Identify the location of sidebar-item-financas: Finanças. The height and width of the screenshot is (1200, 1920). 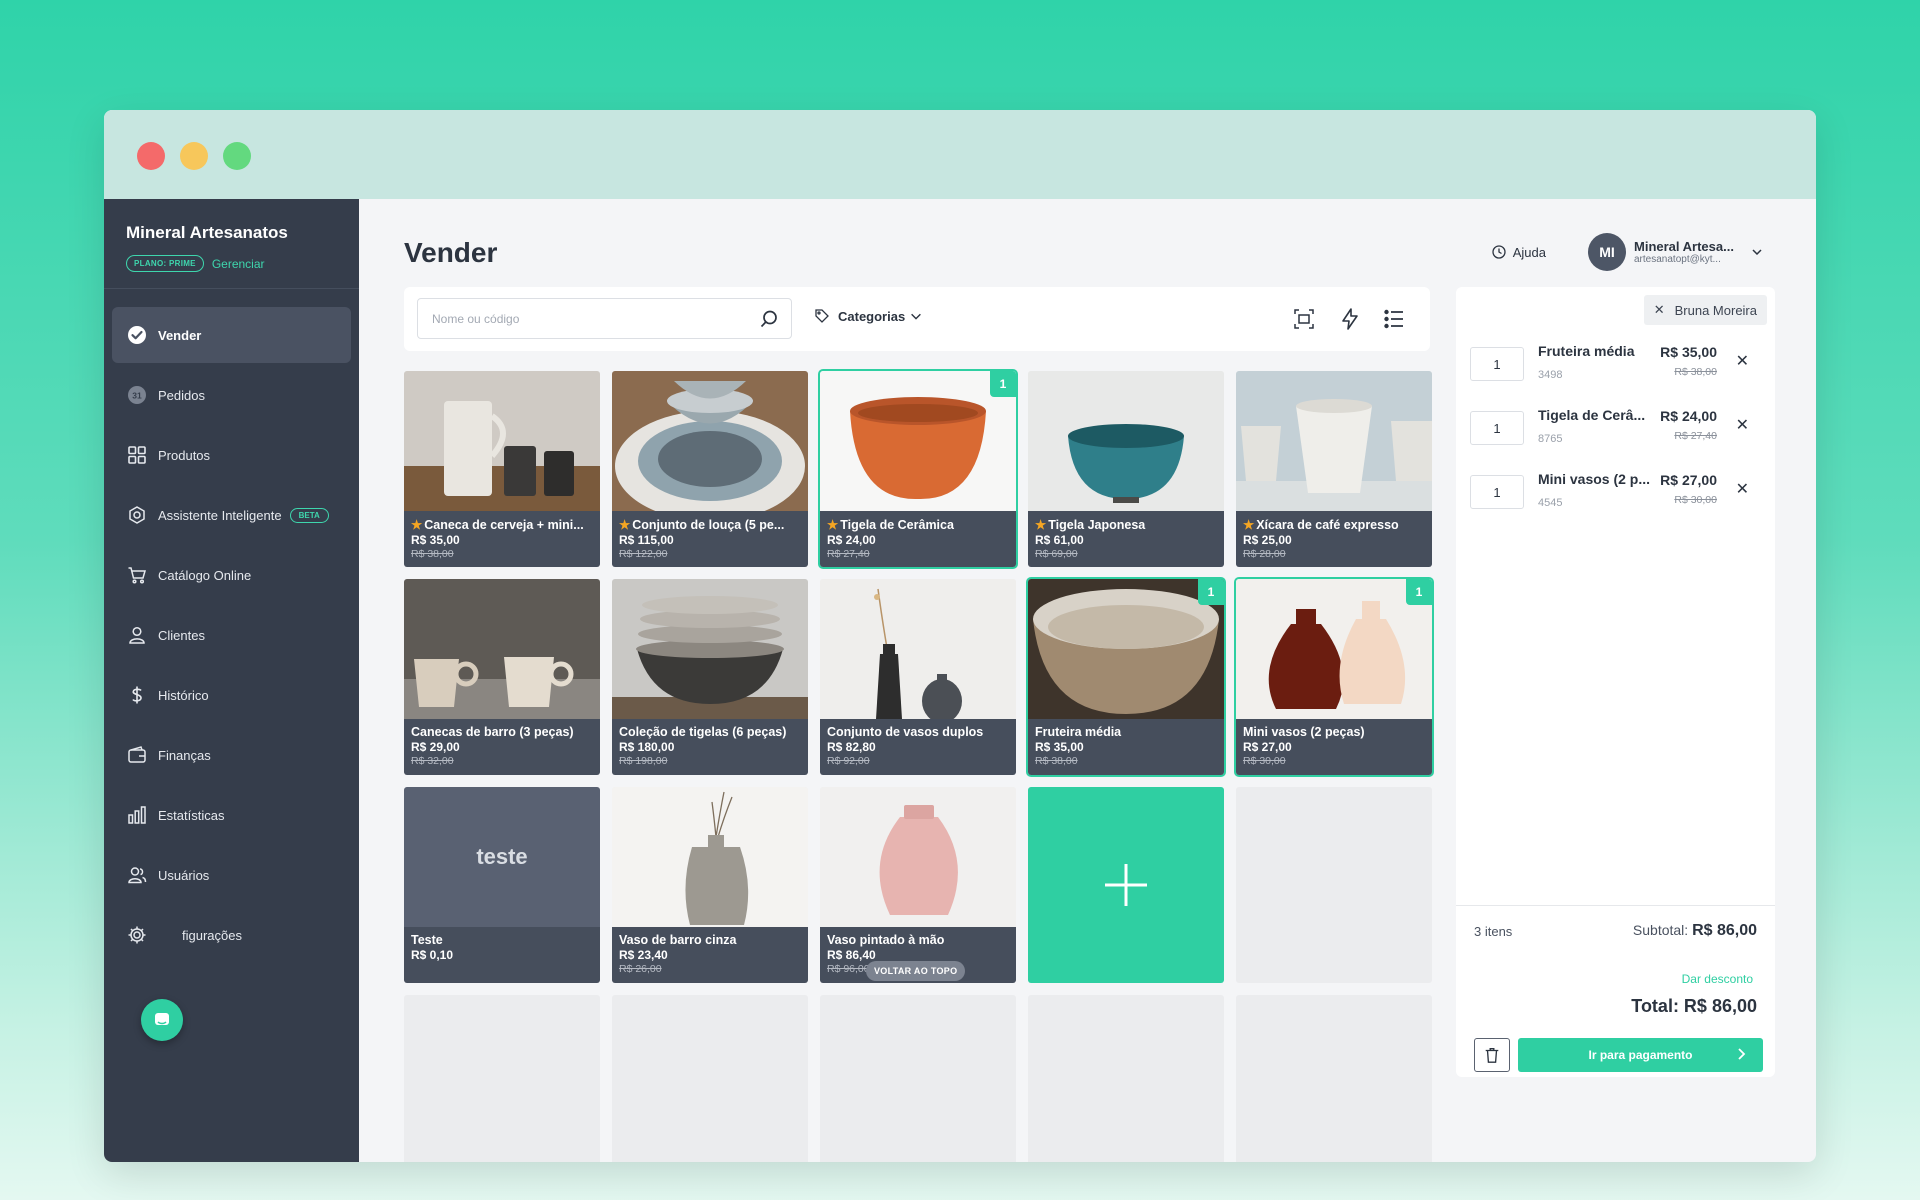
(231, 755).